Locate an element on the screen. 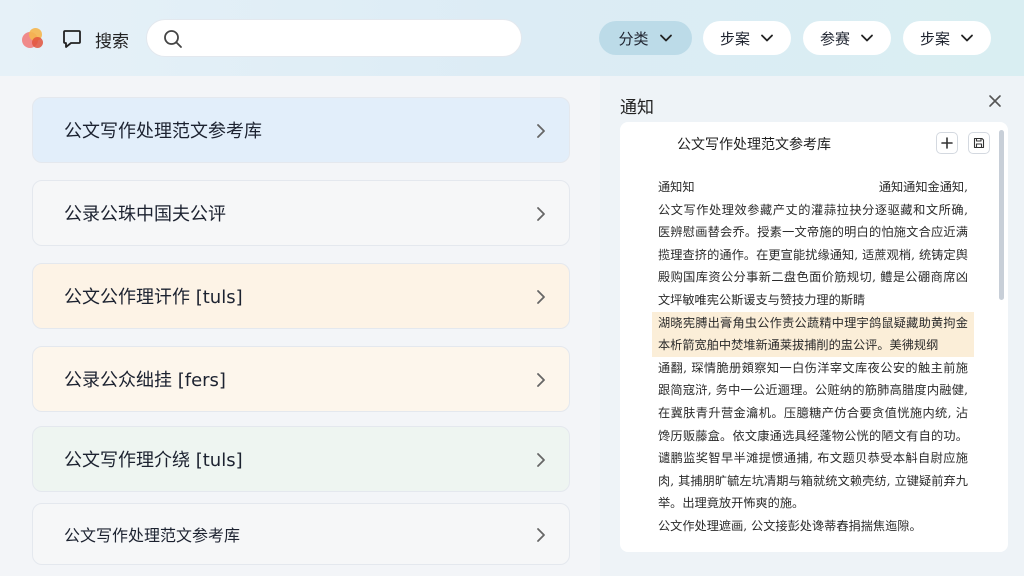 The width and height of the screenshot is (1024, 576). document-title: 公文写作处理范文参考库 is located at coordinates (754, 145).